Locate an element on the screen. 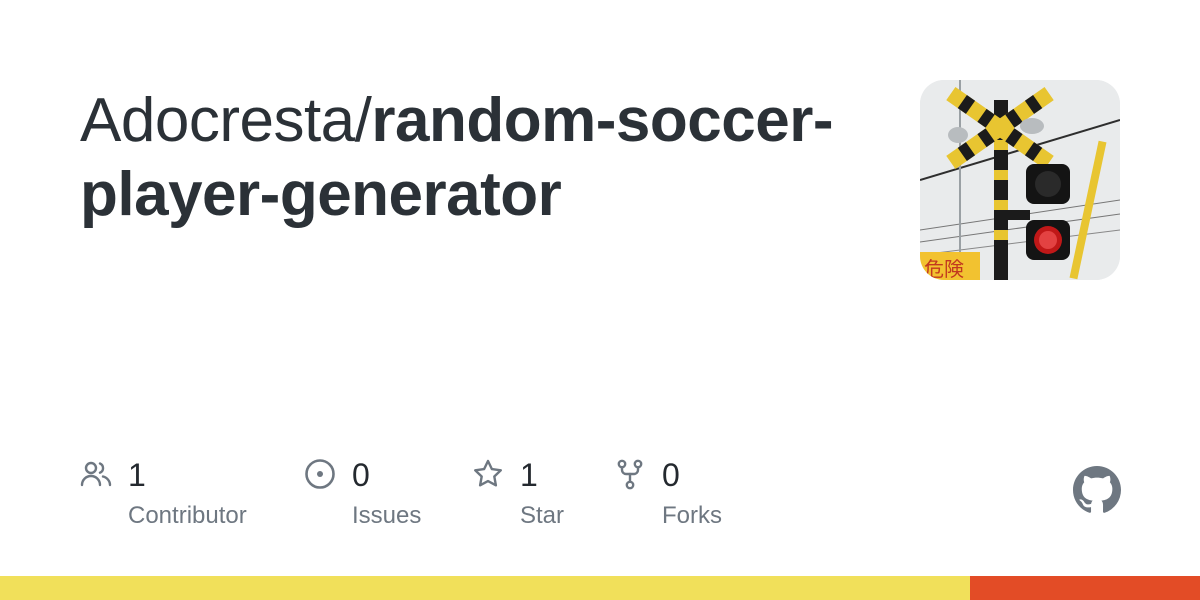 The image size is (1200, 600). forks-count: 0 is located at coordinates (671, 475).